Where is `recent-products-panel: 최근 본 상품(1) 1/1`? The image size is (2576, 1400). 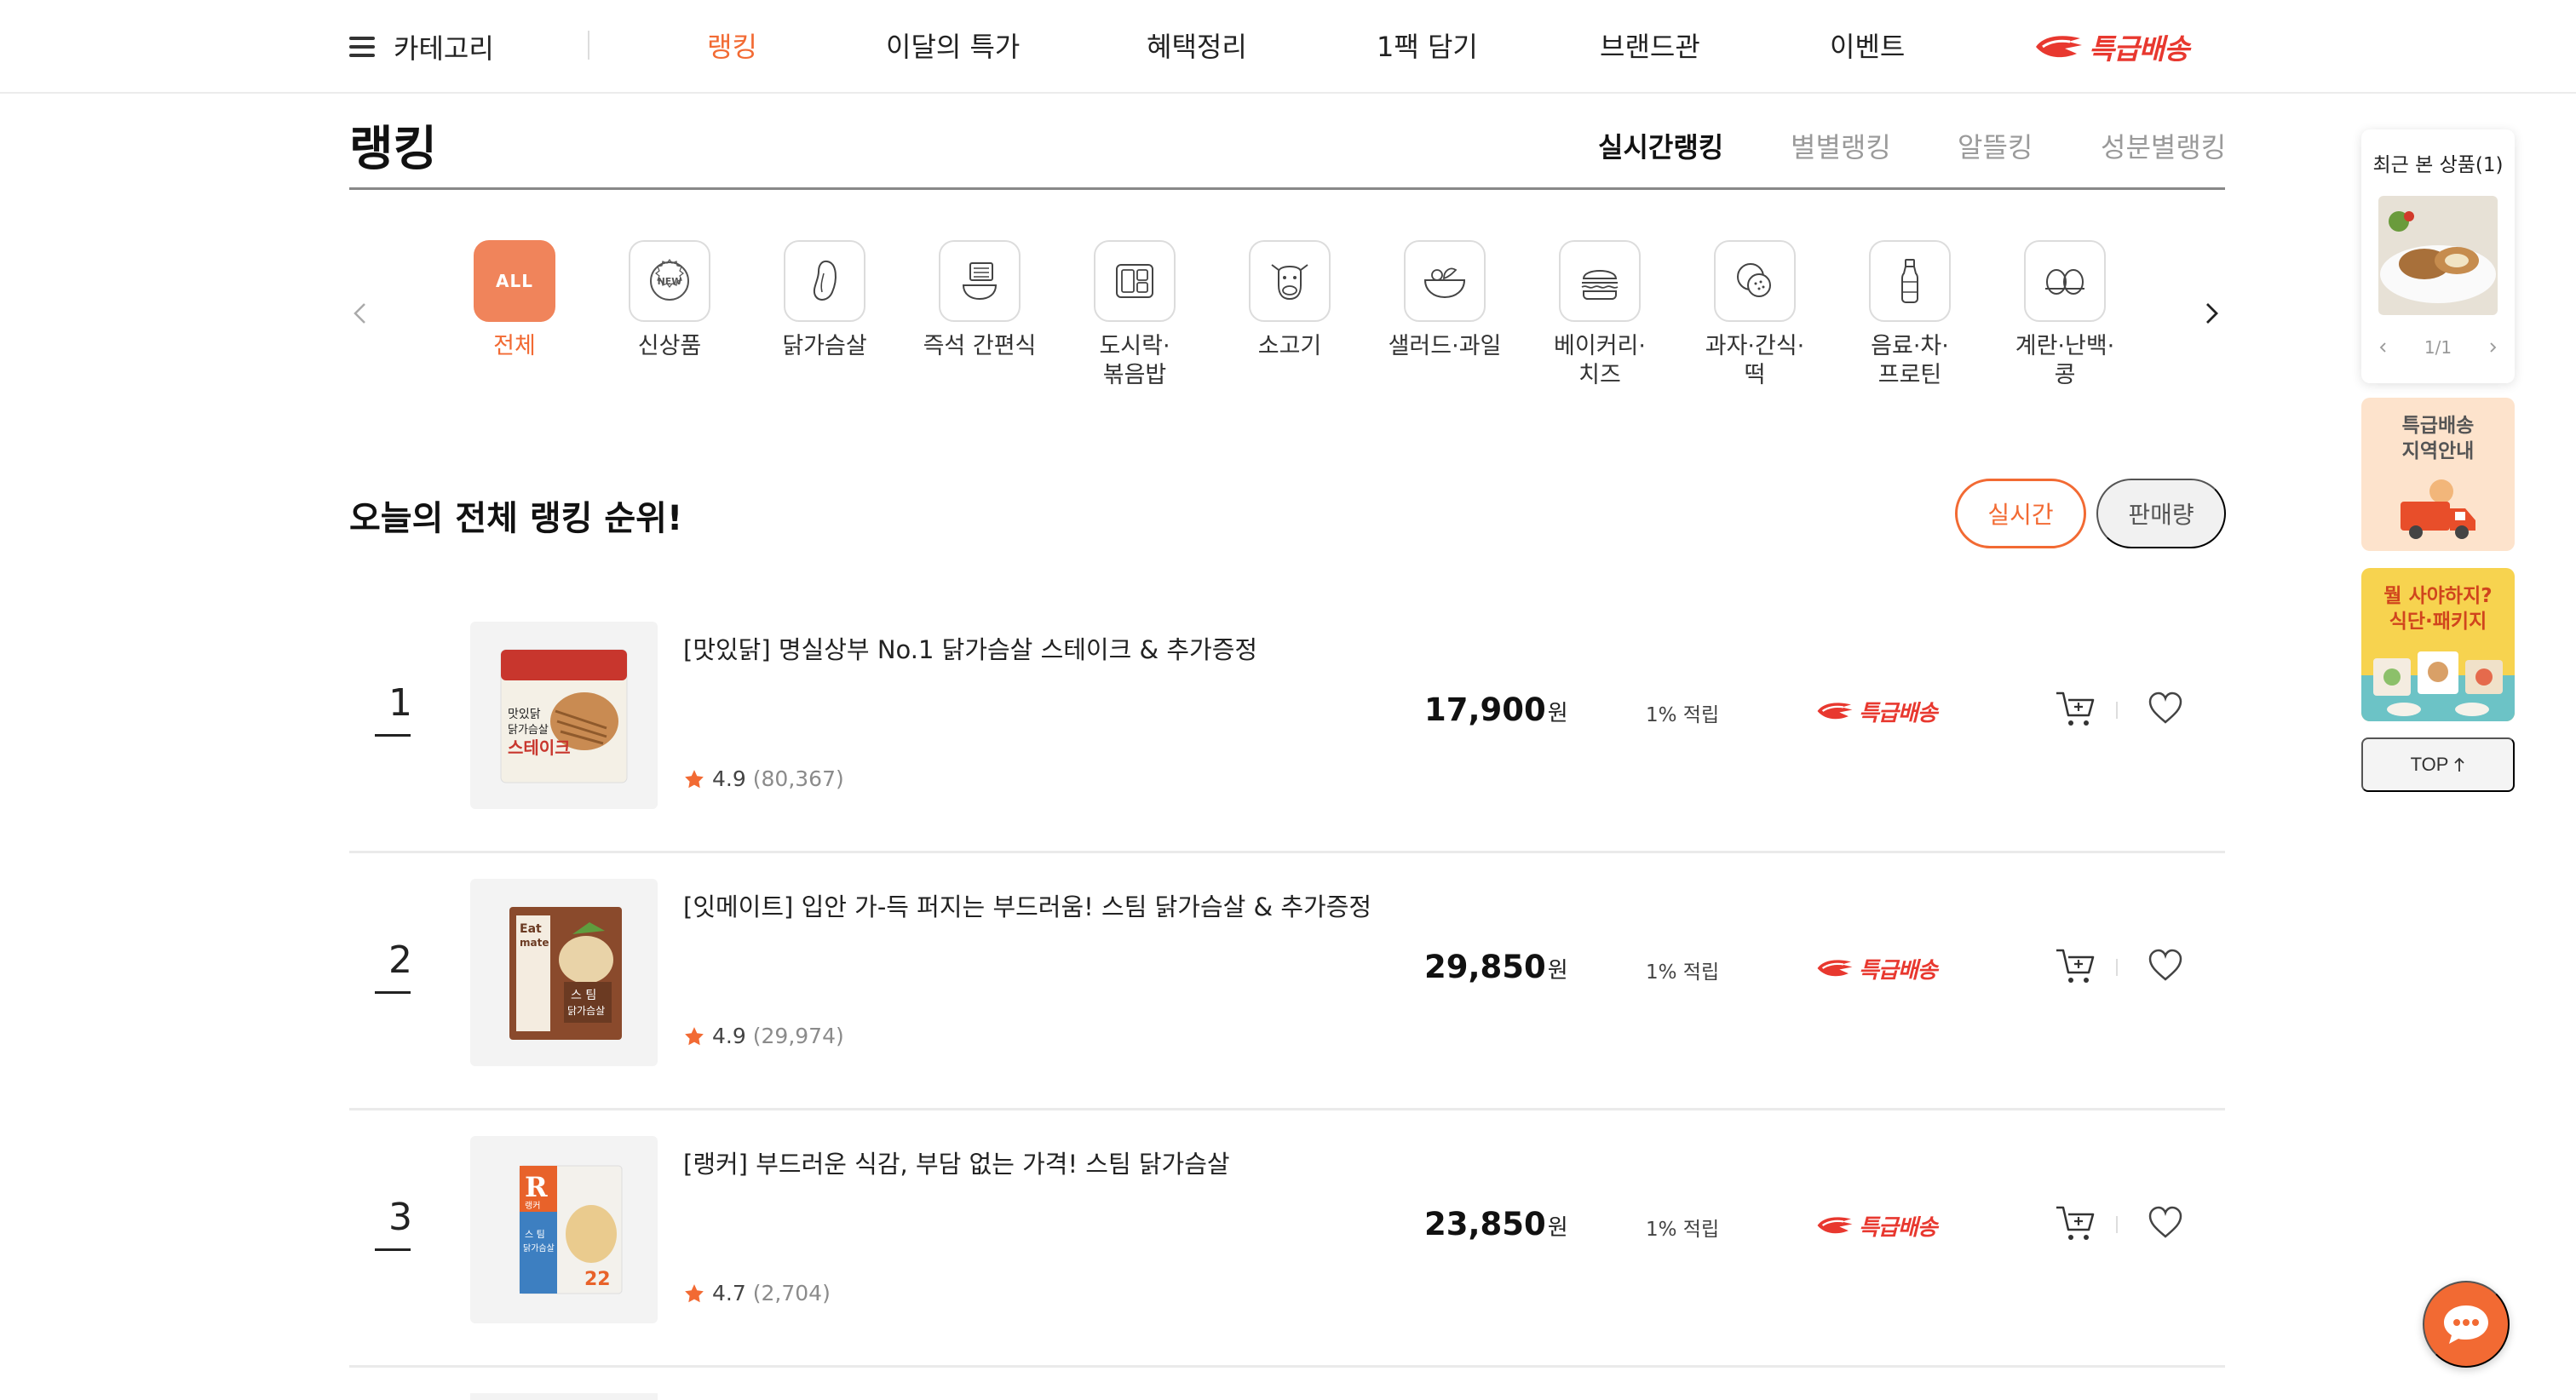
recent-products-panel: 최근 본 상품(1) 1/1 is located at coordinates (2438, 256).